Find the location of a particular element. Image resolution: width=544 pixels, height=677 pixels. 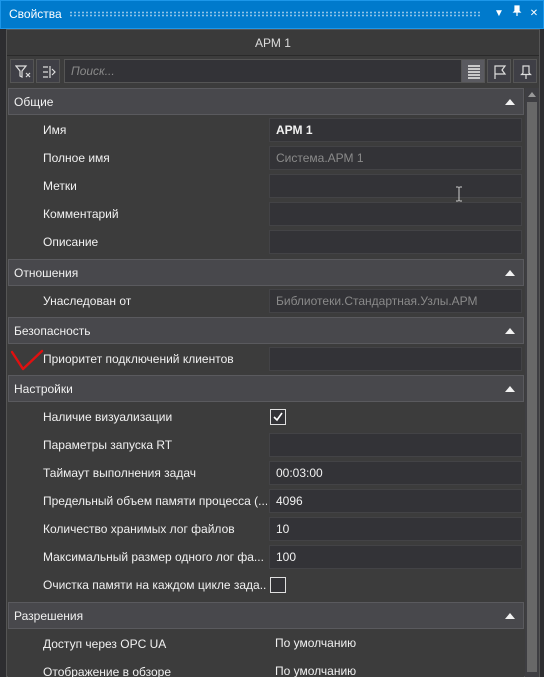

vertical-scrollbar is located at coordinates (532, 382).